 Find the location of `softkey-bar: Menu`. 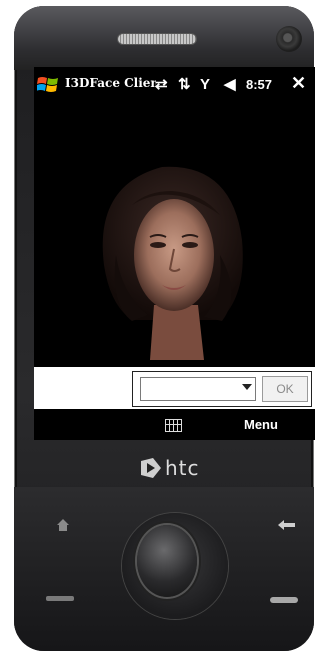

softkey-bar: Menu is located at coordinates (174, 424).